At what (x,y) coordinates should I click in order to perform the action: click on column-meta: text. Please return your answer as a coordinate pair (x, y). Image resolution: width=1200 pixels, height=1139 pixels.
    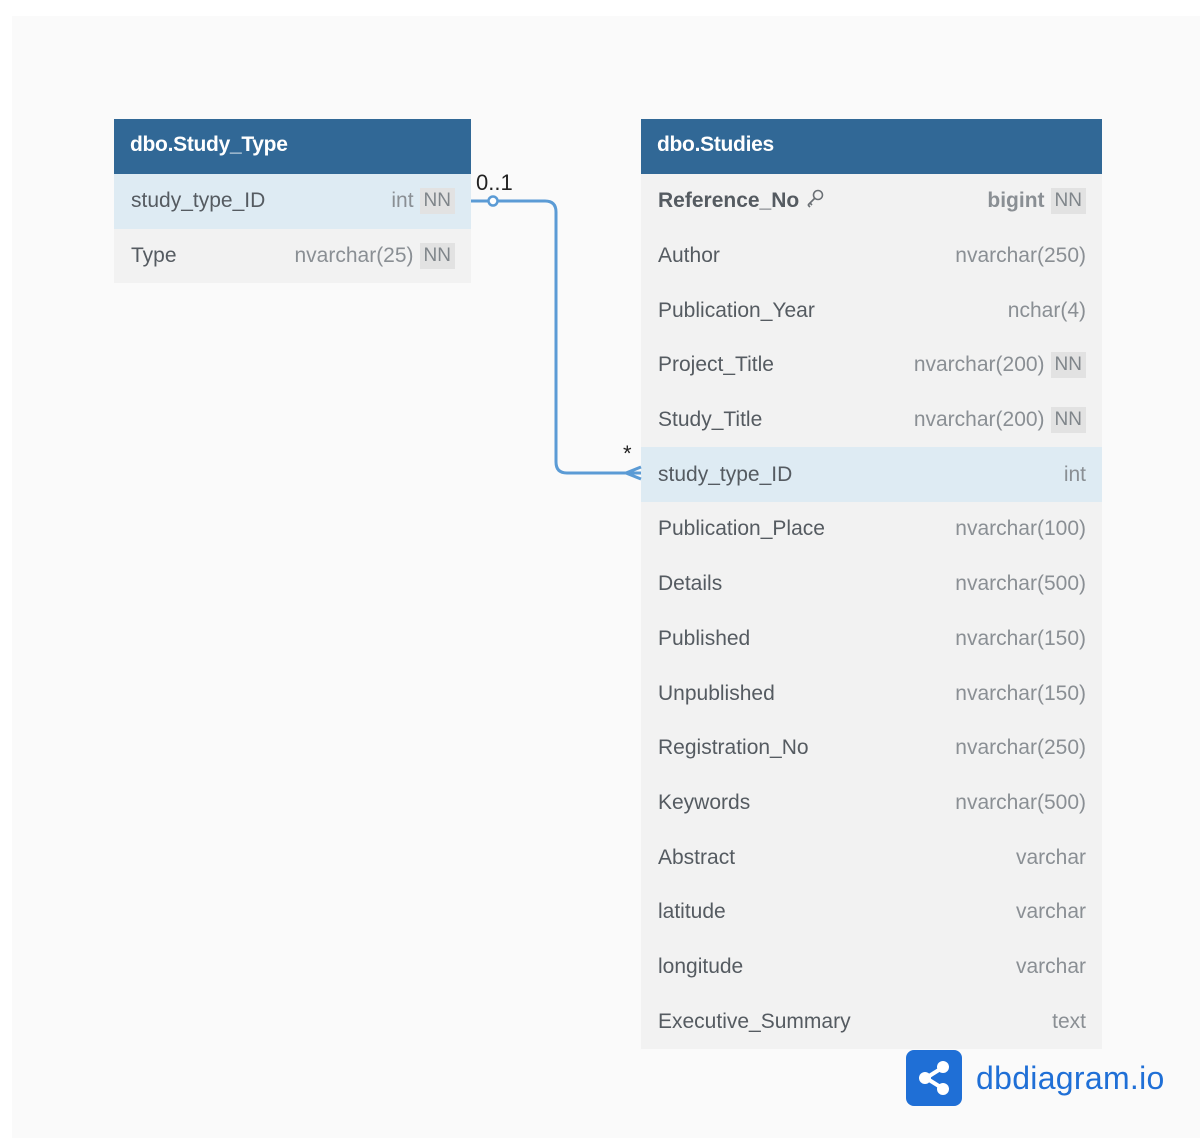
    Looking at the image, I should click on (1069, 1022).